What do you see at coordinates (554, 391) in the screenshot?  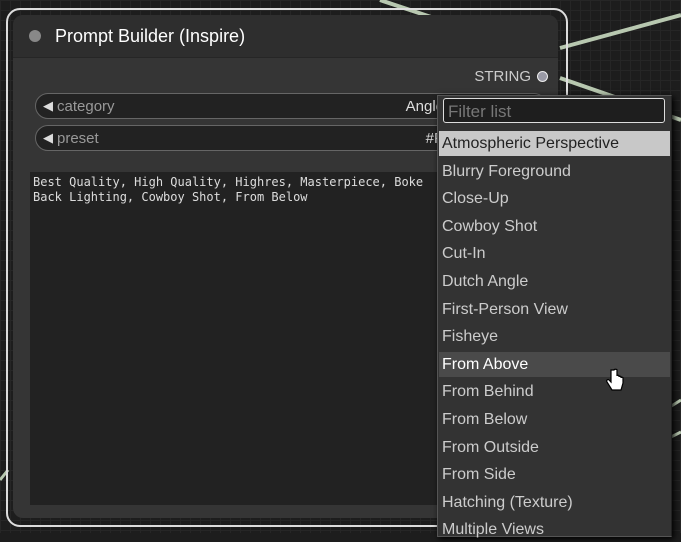 I see `menu-item: From Behind` at bounding box center [554, 391].